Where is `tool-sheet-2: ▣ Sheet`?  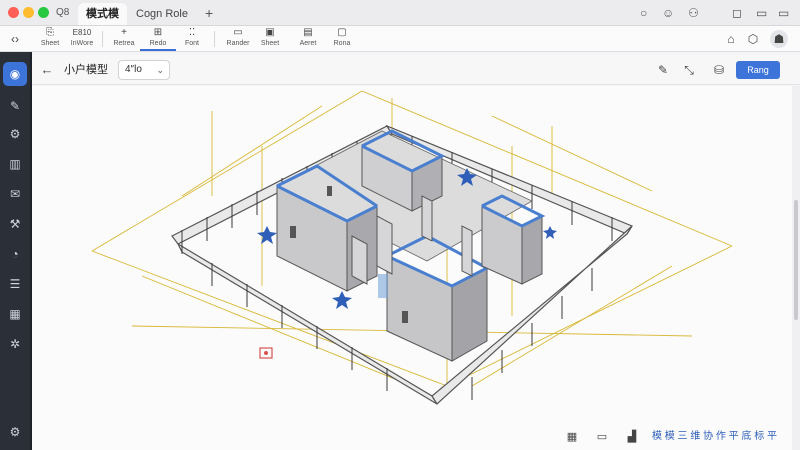
tool-sheet-2: ▣ Sheet is located at coordinates (270, 39).